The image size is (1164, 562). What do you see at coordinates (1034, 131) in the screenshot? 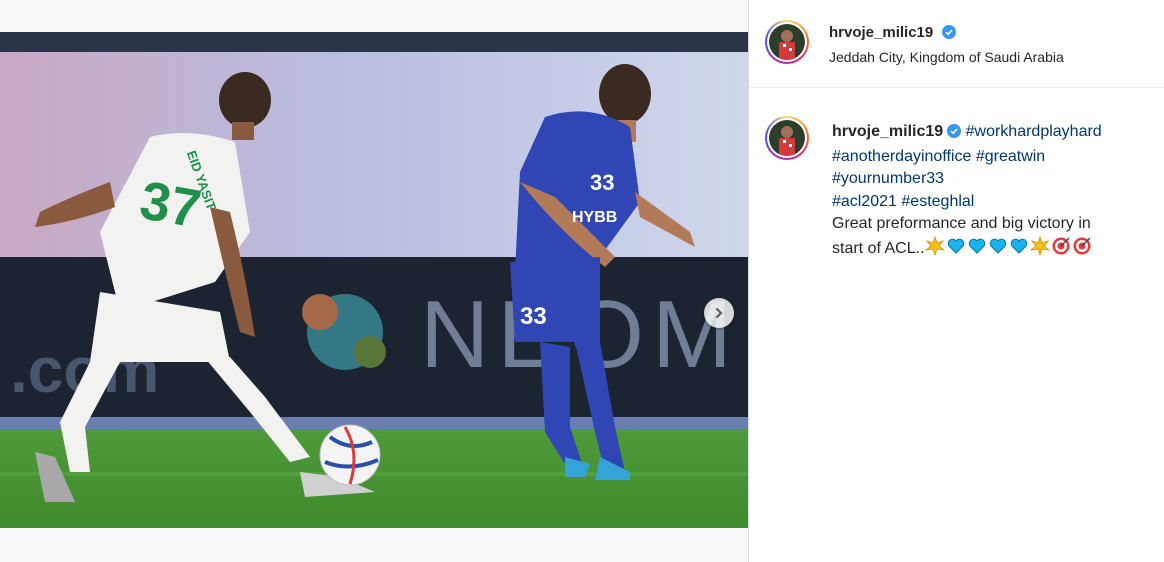
I see `hashtag-workhardplayhard: #workhardplayhard` at bounding box center [1034, 131].